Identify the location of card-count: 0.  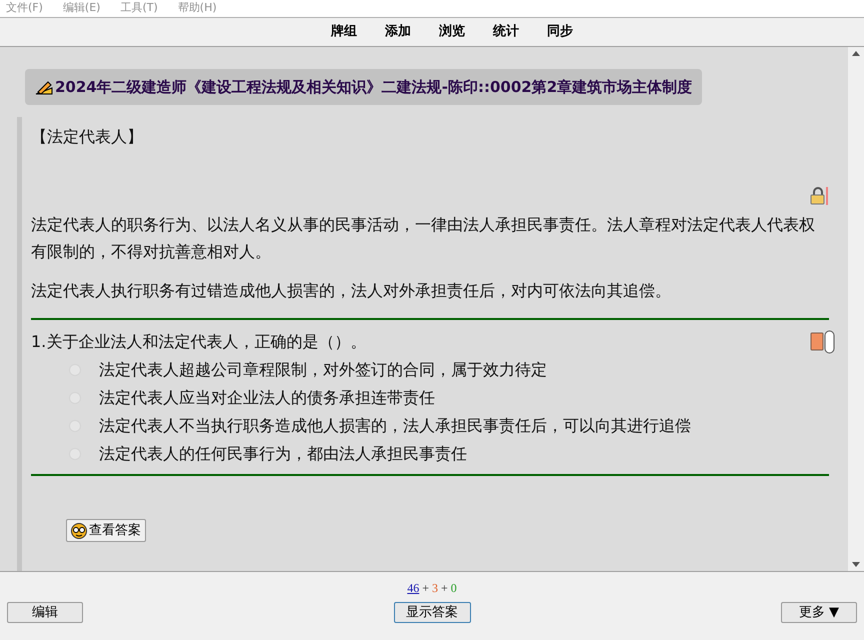
(453, 588).